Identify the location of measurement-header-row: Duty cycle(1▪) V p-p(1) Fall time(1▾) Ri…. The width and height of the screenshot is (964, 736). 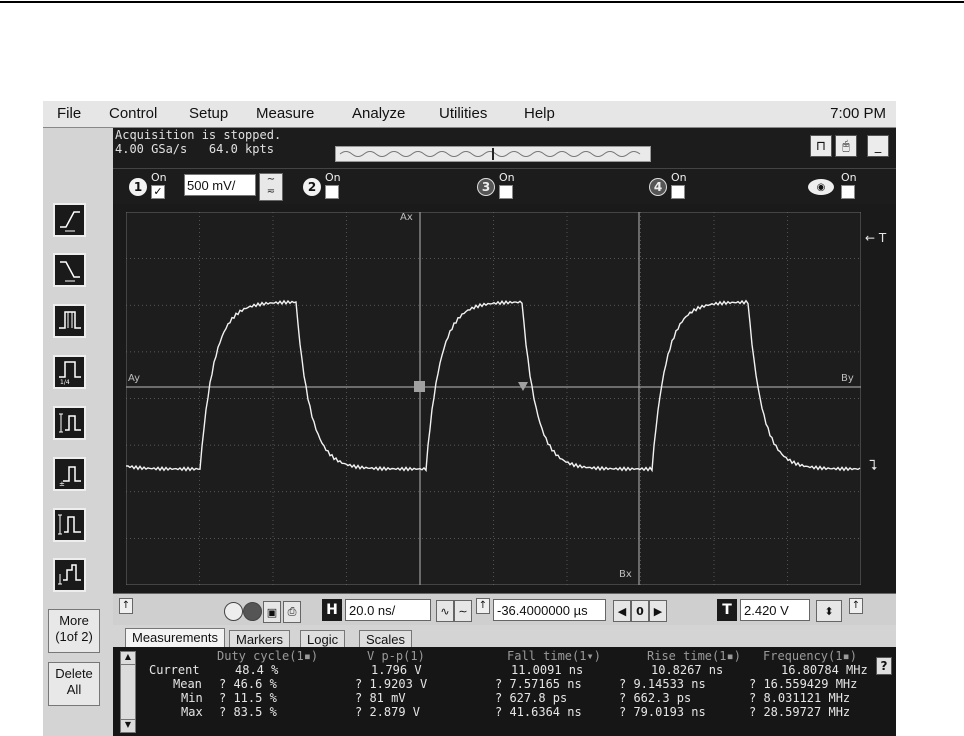
(506, 656).